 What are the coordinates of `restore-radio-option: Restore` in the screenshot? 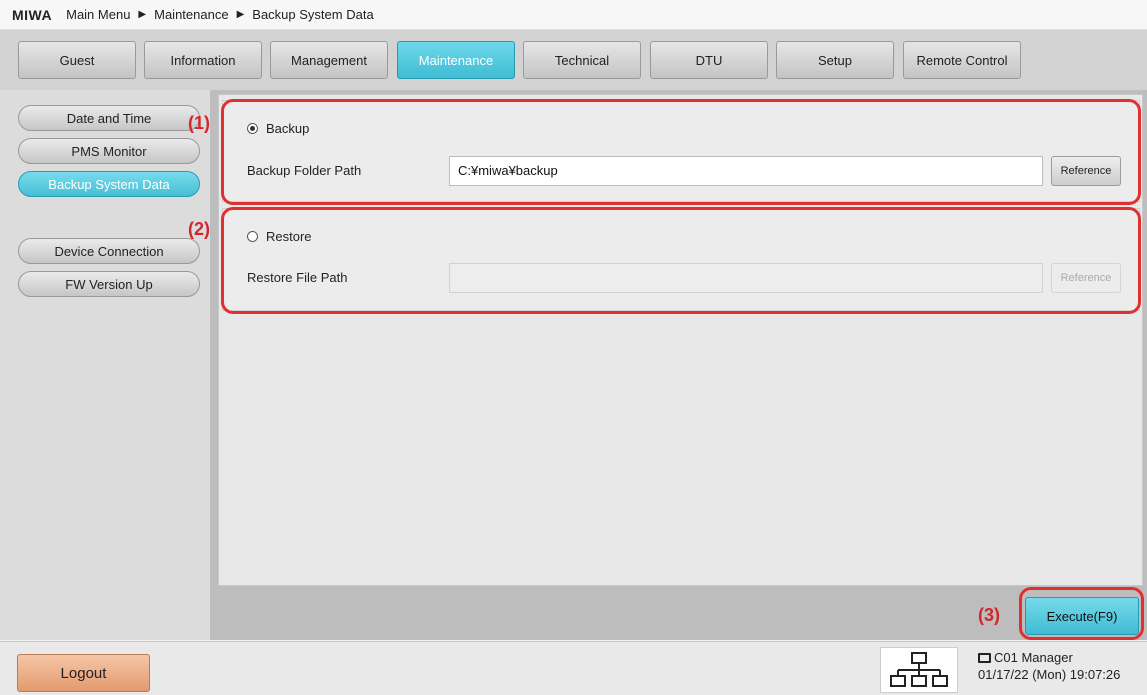 It's located at (279, 236).